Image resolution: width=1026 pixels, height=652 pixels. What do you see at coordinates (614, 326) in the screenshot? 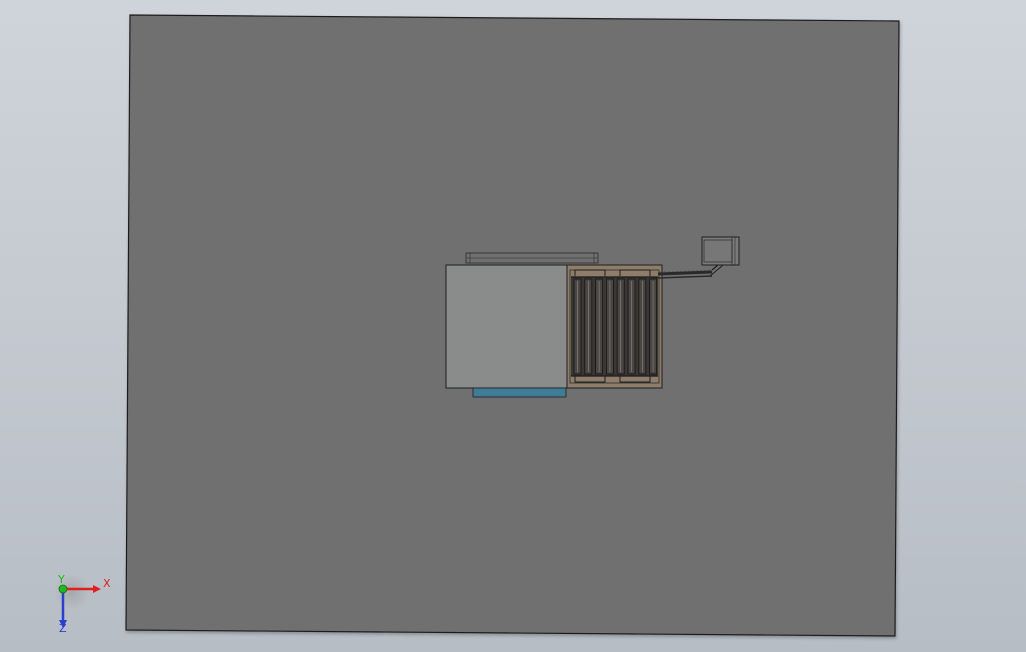
I see `filter-rack` at bounding box center [614, 326].